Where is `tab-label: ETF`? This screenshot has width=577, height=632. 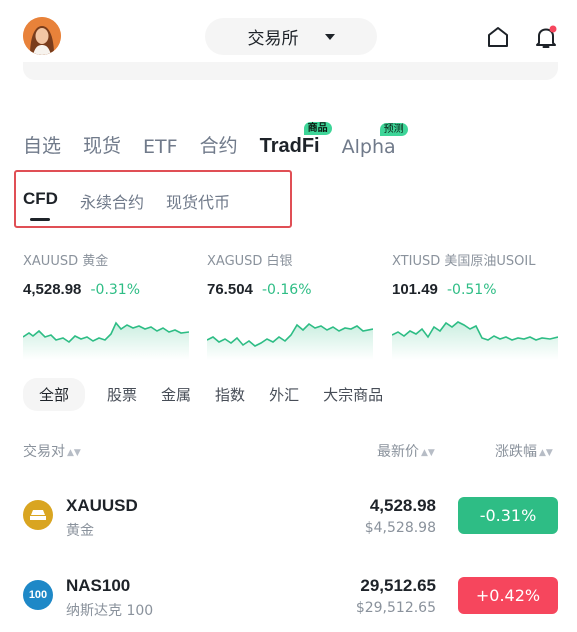 tab-label: ETF is located at coordinates (160, 147).